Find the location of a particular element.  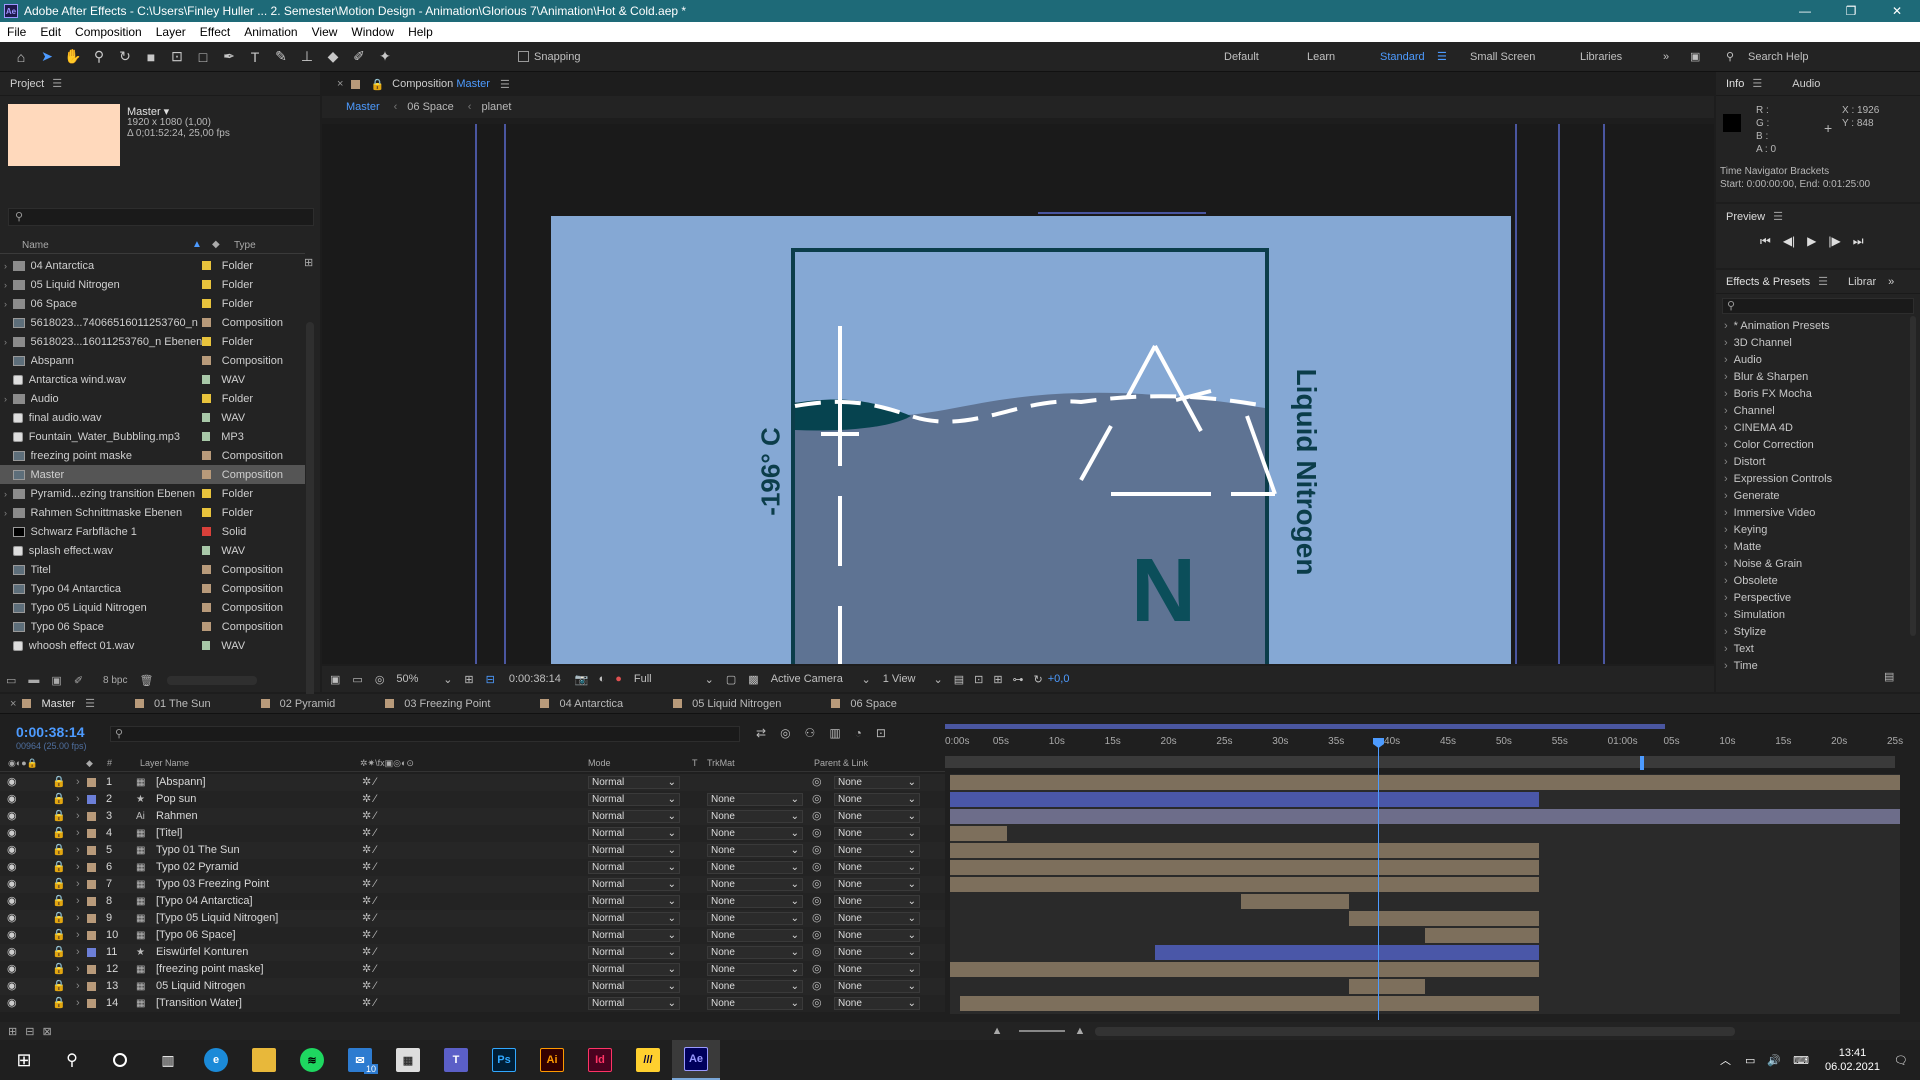

first-frame-icon: ⏮ is located at coordinates (1765, 241).